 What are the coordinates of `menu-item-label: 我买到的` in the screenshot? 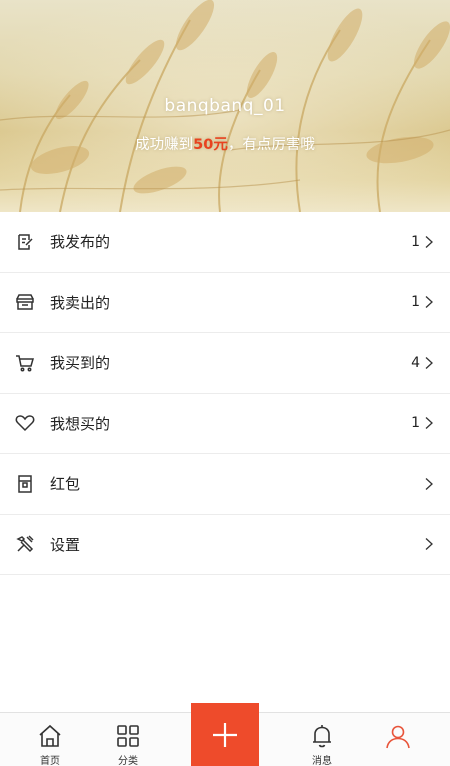 It's located at (80, 363).